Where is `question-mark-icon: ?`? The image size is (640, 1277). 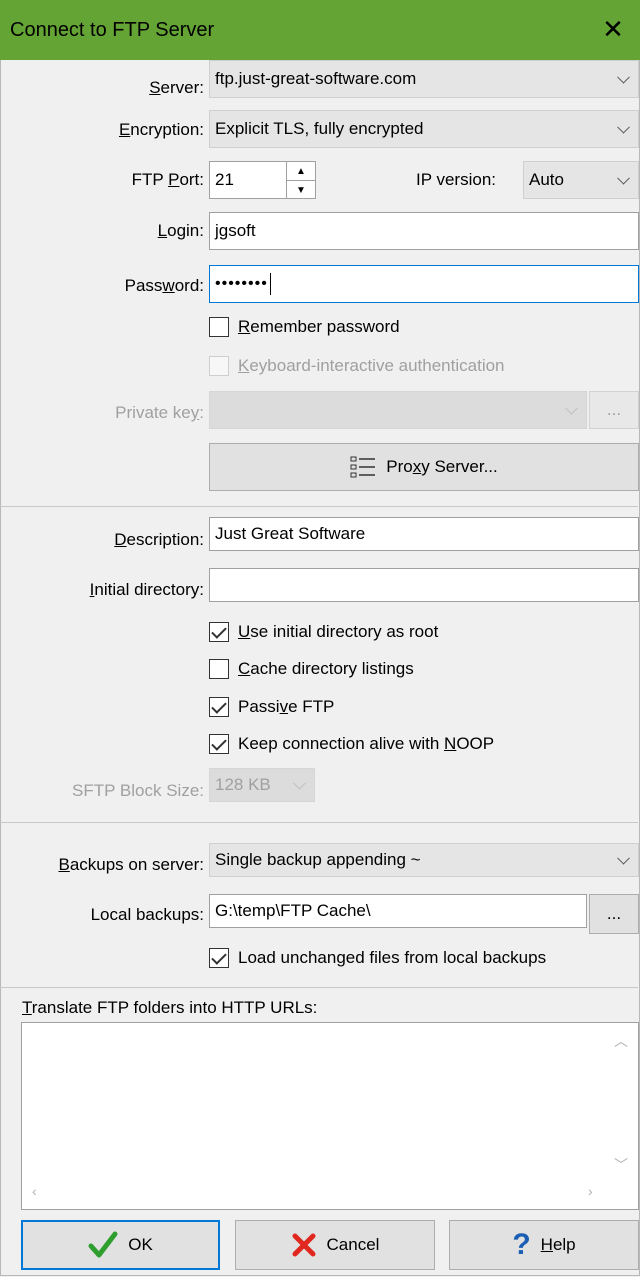
question-mark-icon: ? is located at coordinates (521, 1244).